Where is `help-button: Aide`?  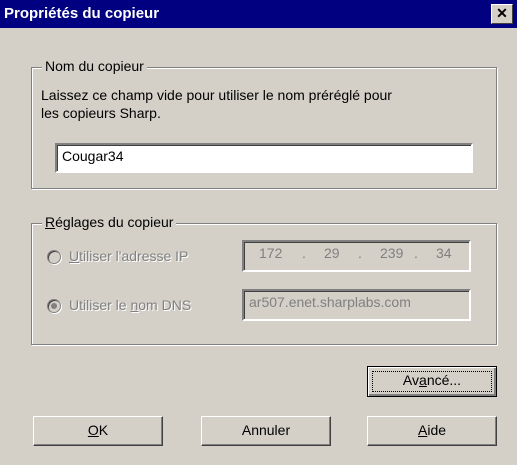
help-button: Aide is located at coordinates (432, 431).